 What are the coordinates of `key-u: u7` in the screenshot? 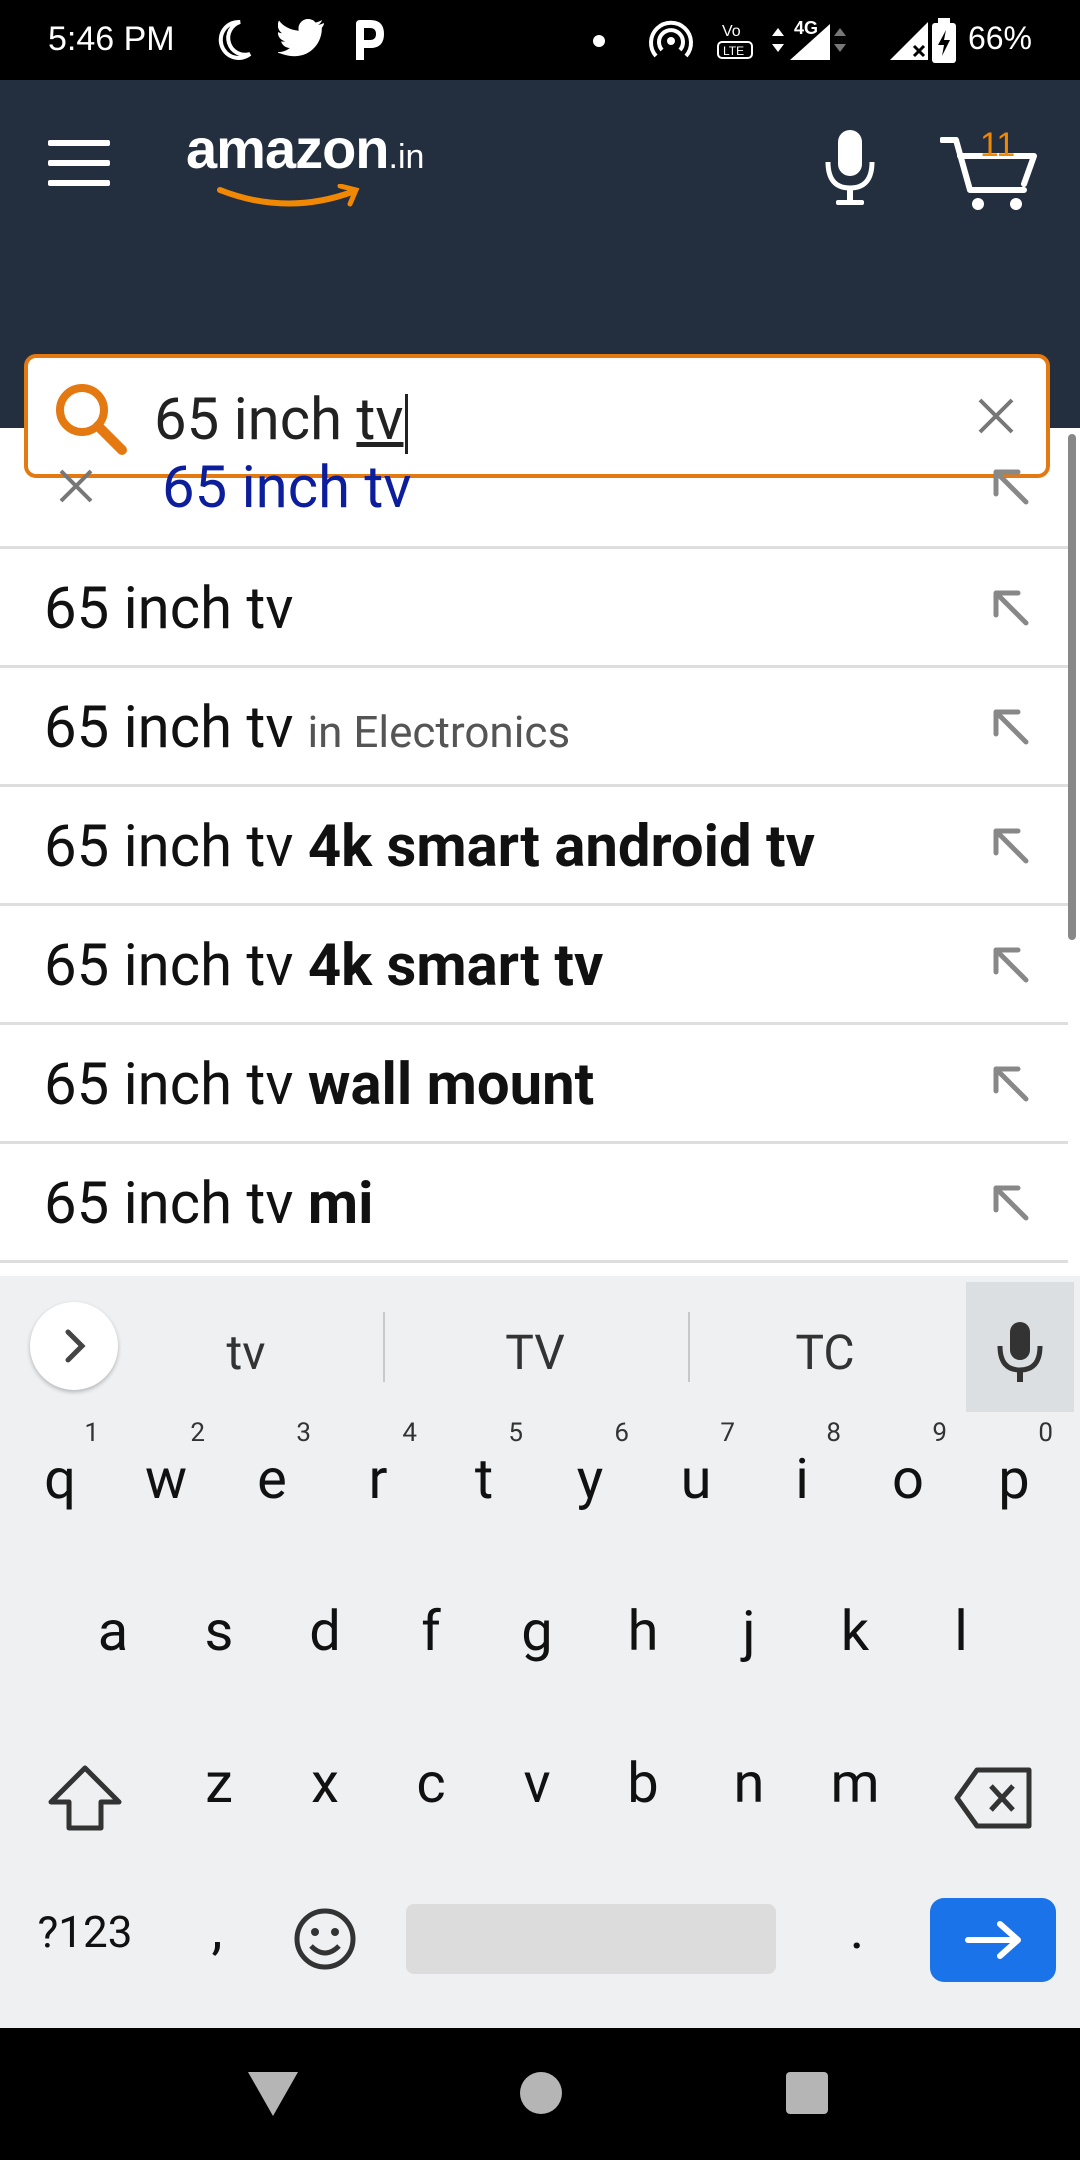 It's located at (696, 1465).